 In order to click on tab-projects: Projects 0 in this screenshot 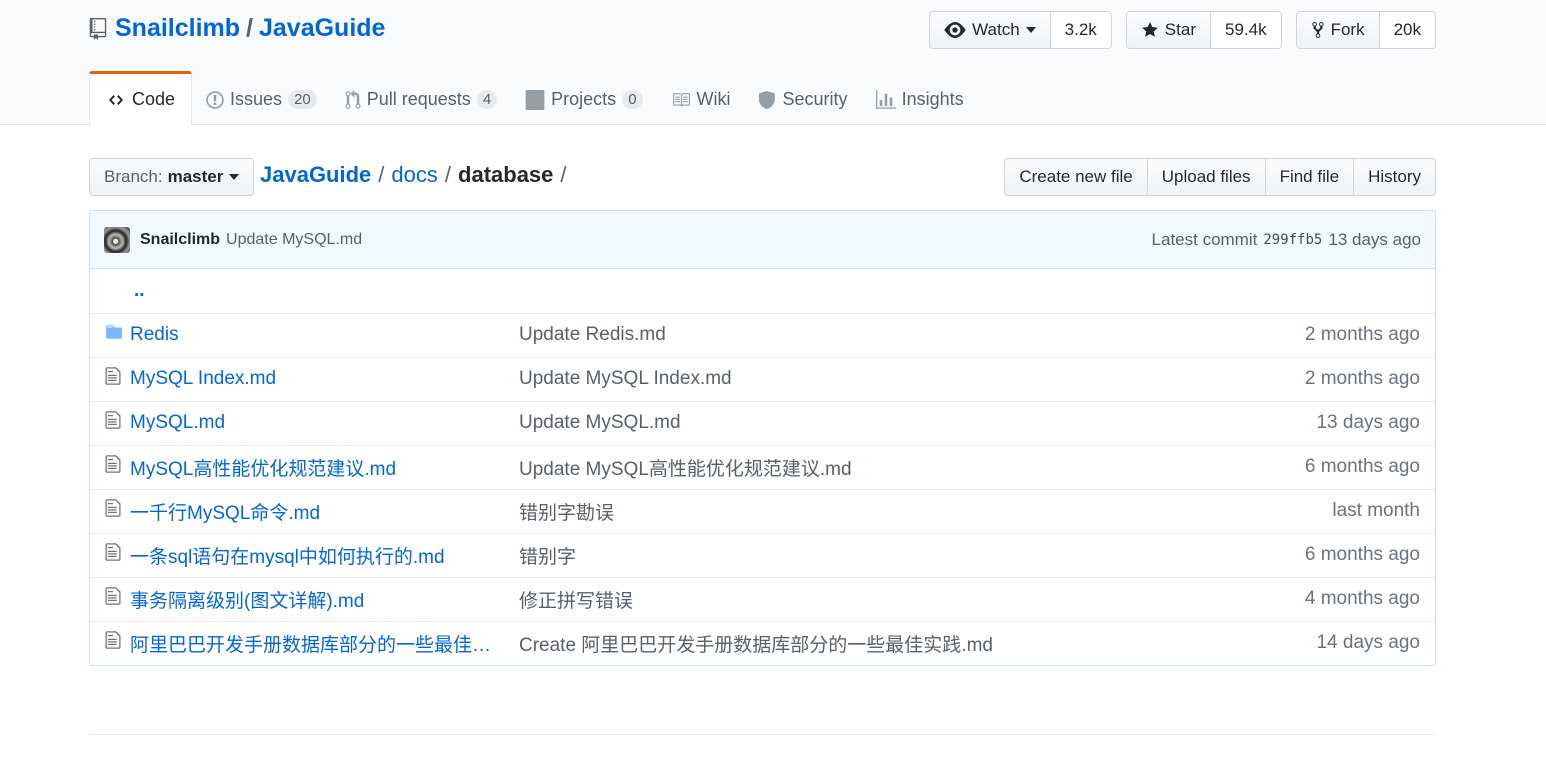, I will do `click(583, 98)`.